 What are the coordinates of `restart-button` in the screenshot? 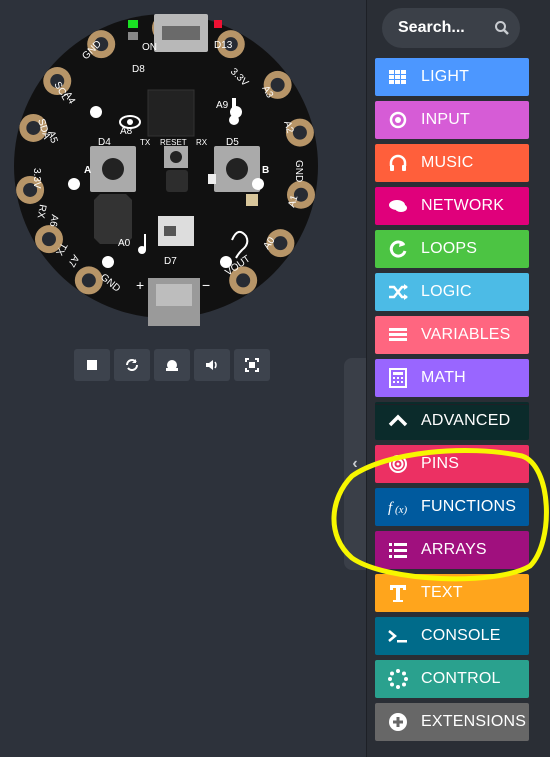 It's located at (132, 365).